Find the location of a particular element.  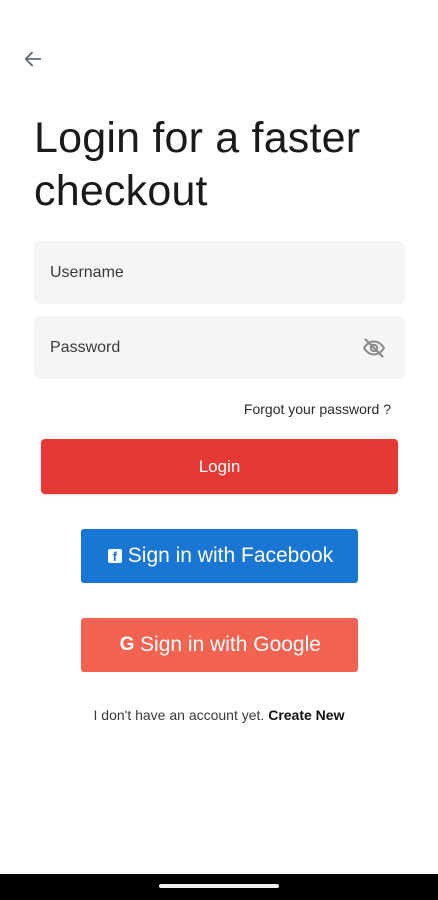

password-visibility-toggle is located at coordinates (374, 348).